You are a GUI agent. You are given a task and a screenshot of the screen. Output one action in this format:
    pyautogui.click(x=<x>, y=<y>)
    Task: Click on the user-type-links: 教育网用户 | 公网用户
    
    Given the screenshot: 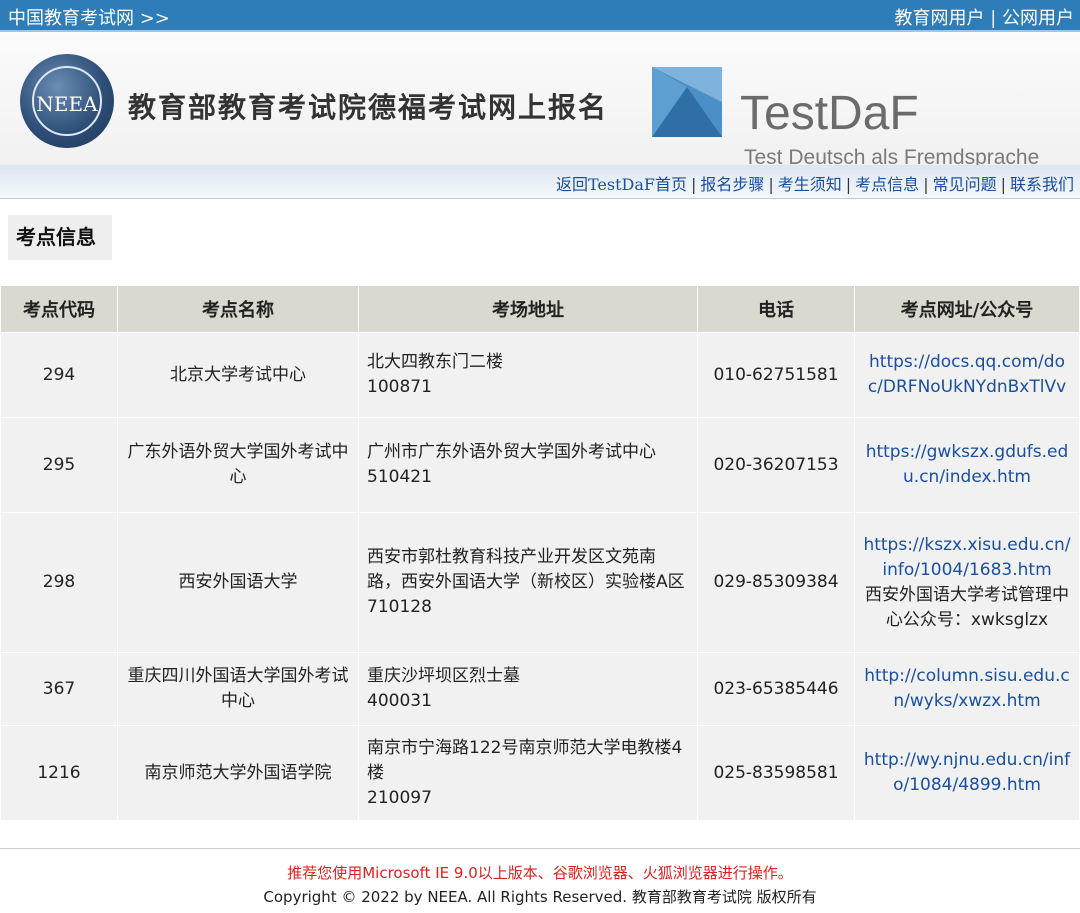 What is the action you would take?
    pyautogui.click(x=984, y=17)
    